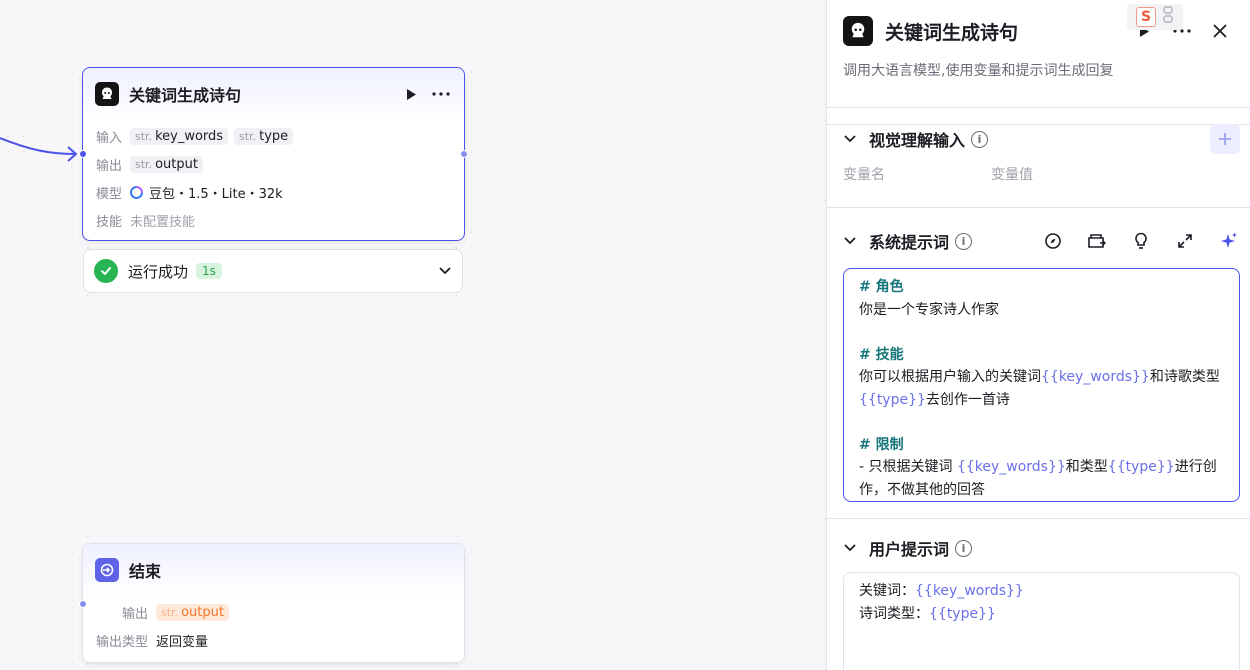 This screenshot has height=670, width=1250. Describe the element at coordinates (1012, 175) in the screenshot. I see `column-header-value: 变量值` at that location.